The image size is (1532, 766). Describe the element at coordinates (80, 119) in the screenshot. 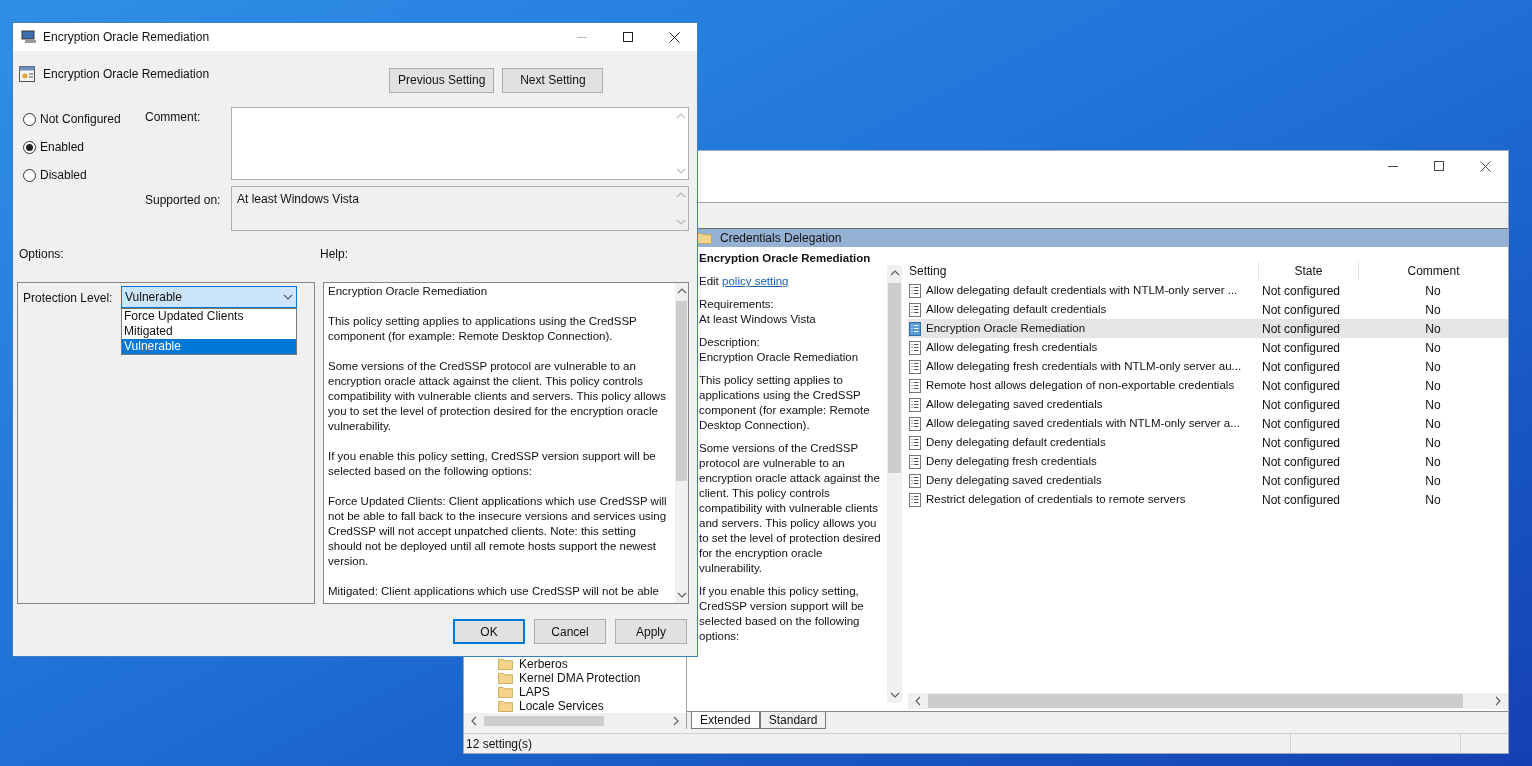

I see `radio-label: Not Configured` at that location.